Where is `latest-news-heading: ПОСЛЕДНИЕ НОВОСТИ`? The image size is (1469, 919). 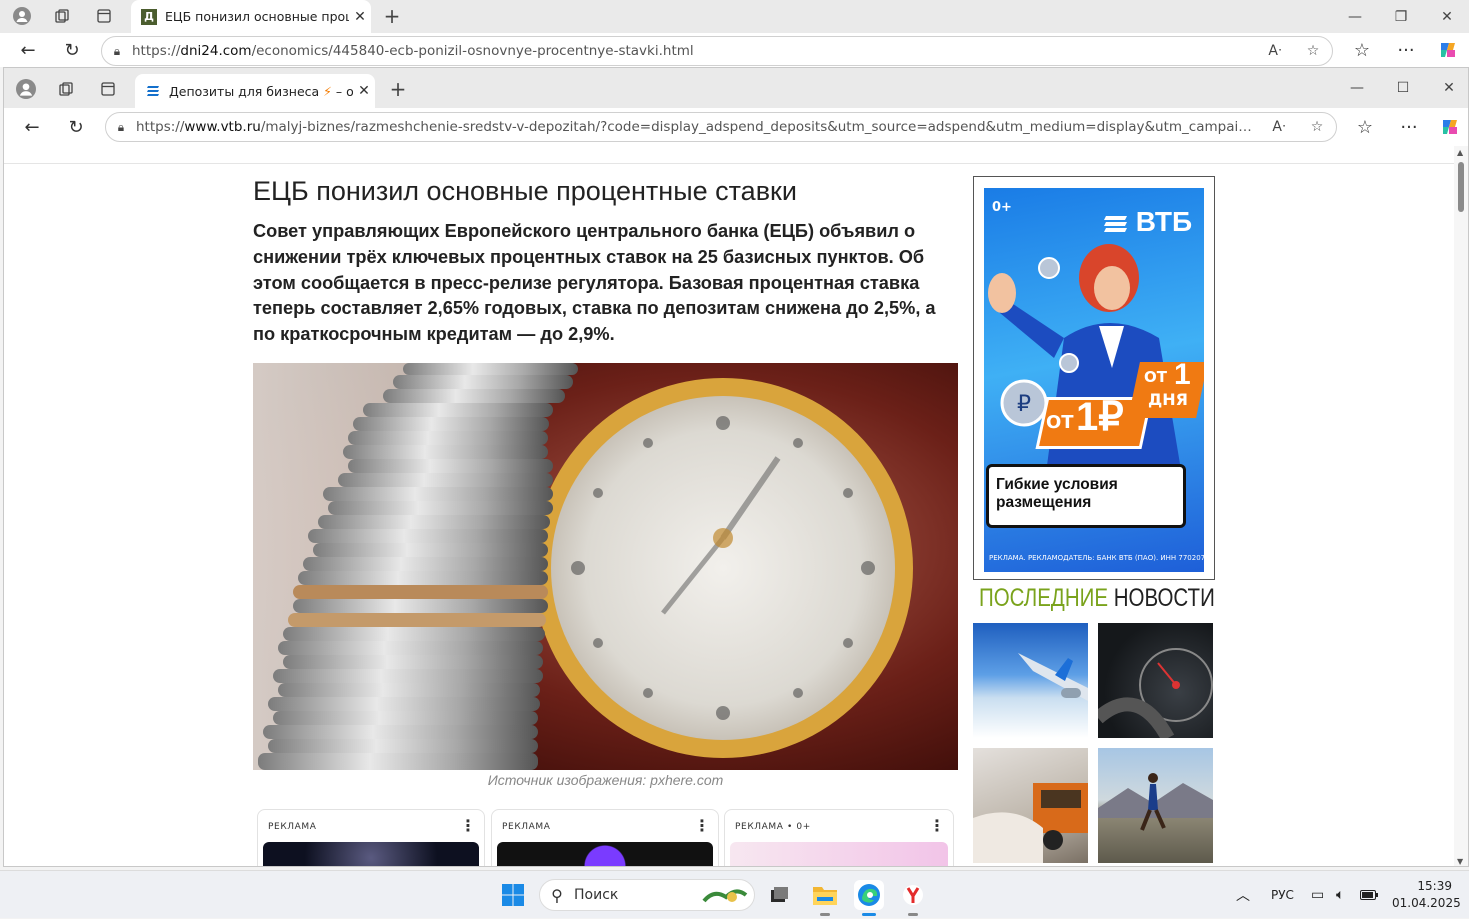 latest-news-heading: ПОСЛЕДНИЕ НОВОСТИ is located at coordinates (1097, 598).